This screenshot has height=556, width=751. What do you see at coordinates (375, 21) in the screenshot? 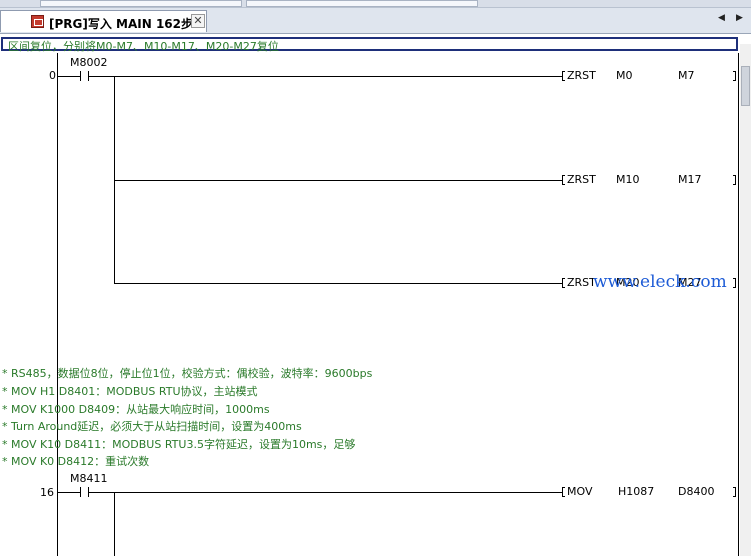
I see `tab-bar: [PRG]写入 MAIN 162步 ✕ ◀ ▶` at bounding box center [375, 21].